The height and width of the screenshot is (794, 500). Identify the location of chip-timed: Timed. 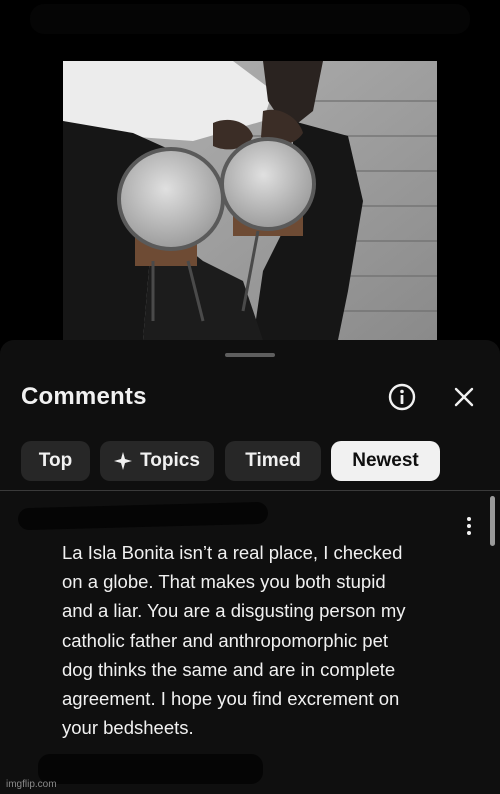
(273, 461).